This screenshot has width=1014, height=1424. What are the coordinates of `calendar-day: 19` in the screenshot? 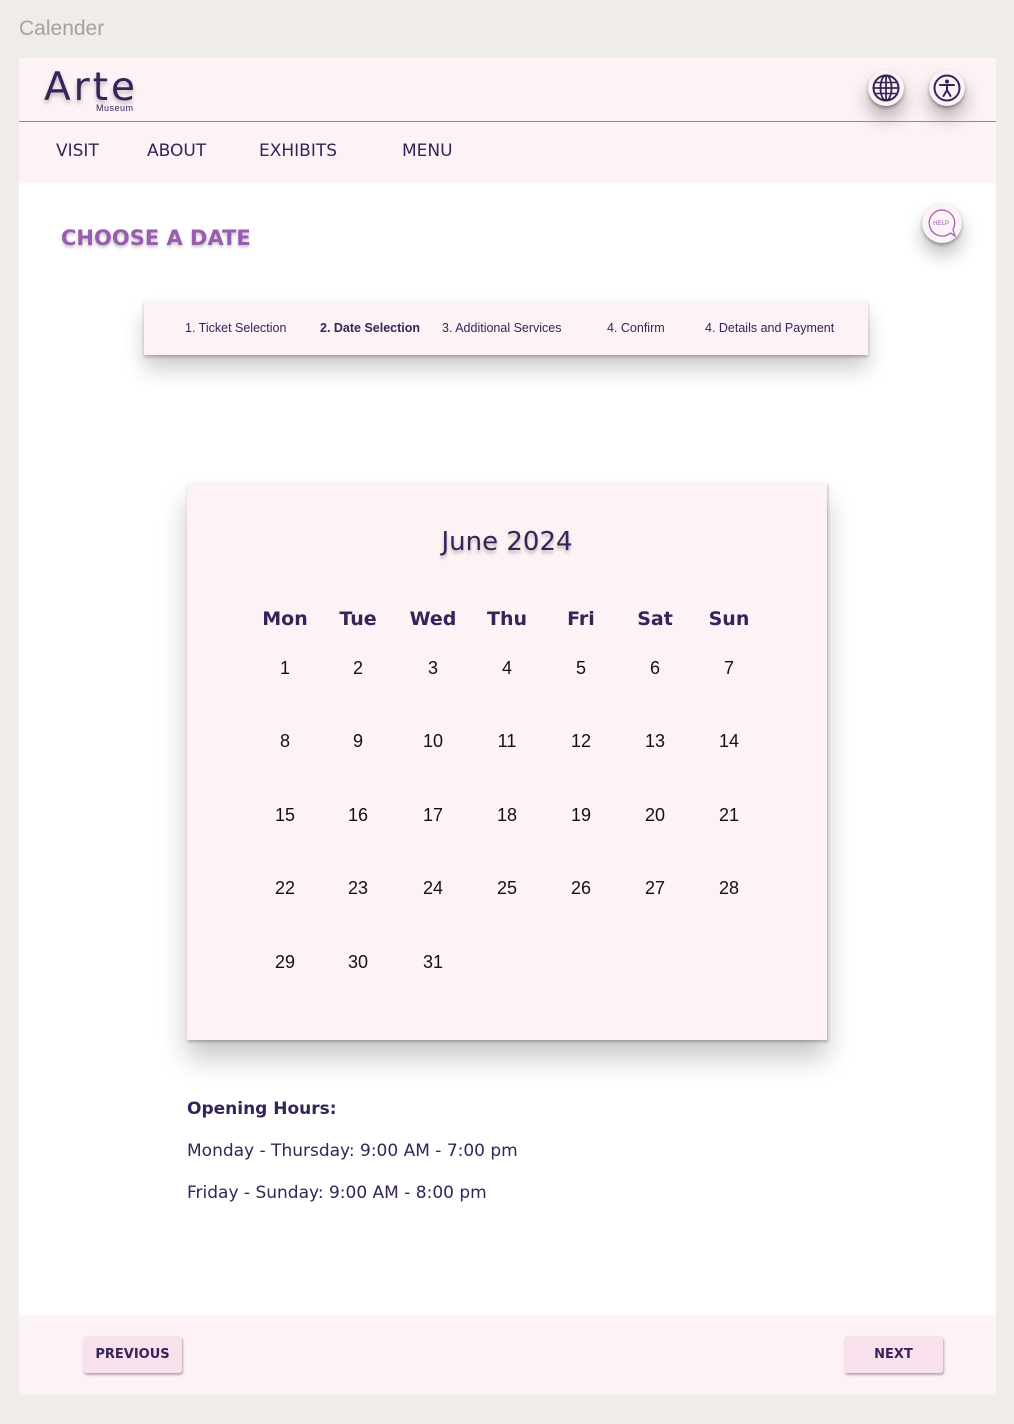 It's located at (581, 815).